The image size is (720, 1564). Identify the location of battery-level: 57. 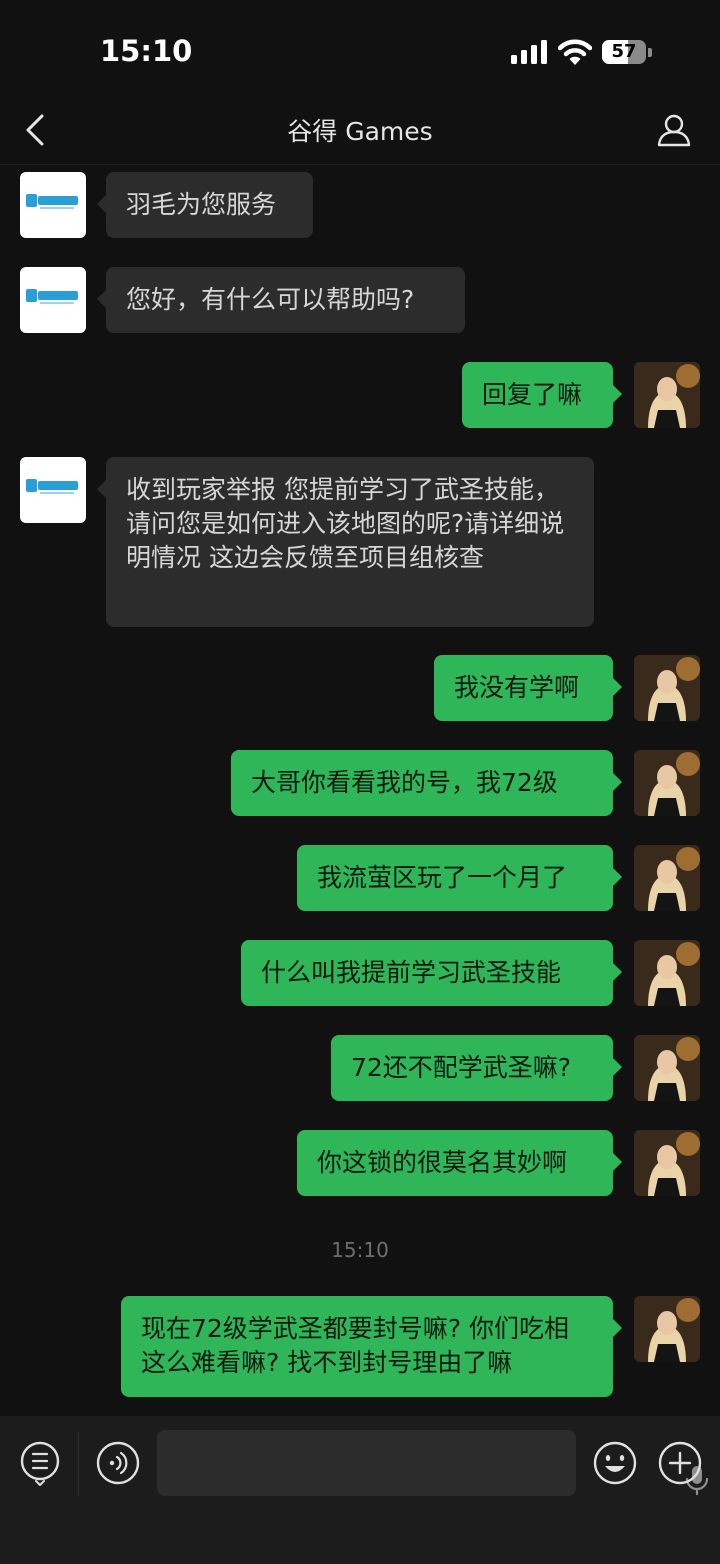
(624, 51).